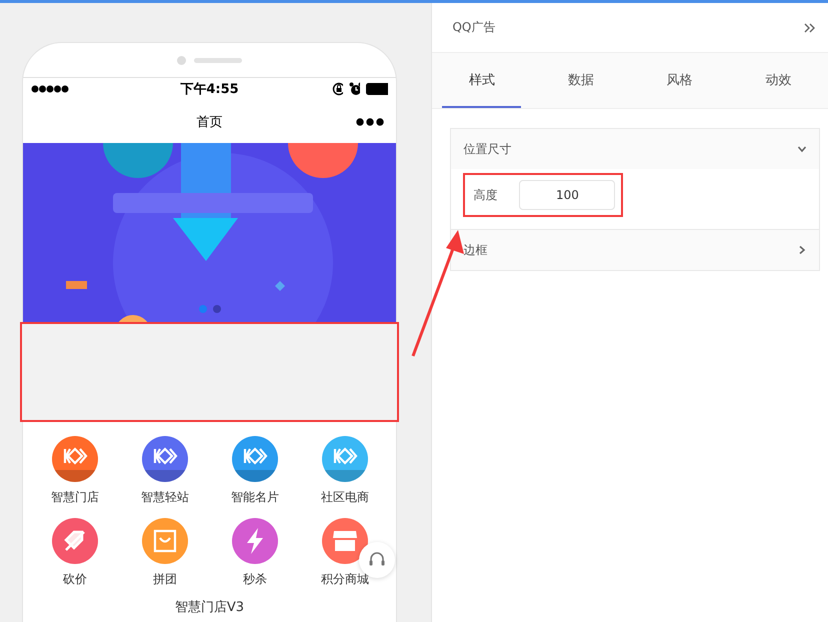  I want to click on shortcut-label: 智能名片, so click(255, 497).